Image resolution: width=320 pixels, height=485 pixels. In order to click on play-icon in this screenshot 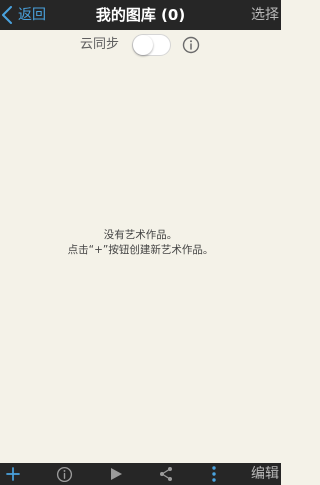, I will do `click(116, 474)`.